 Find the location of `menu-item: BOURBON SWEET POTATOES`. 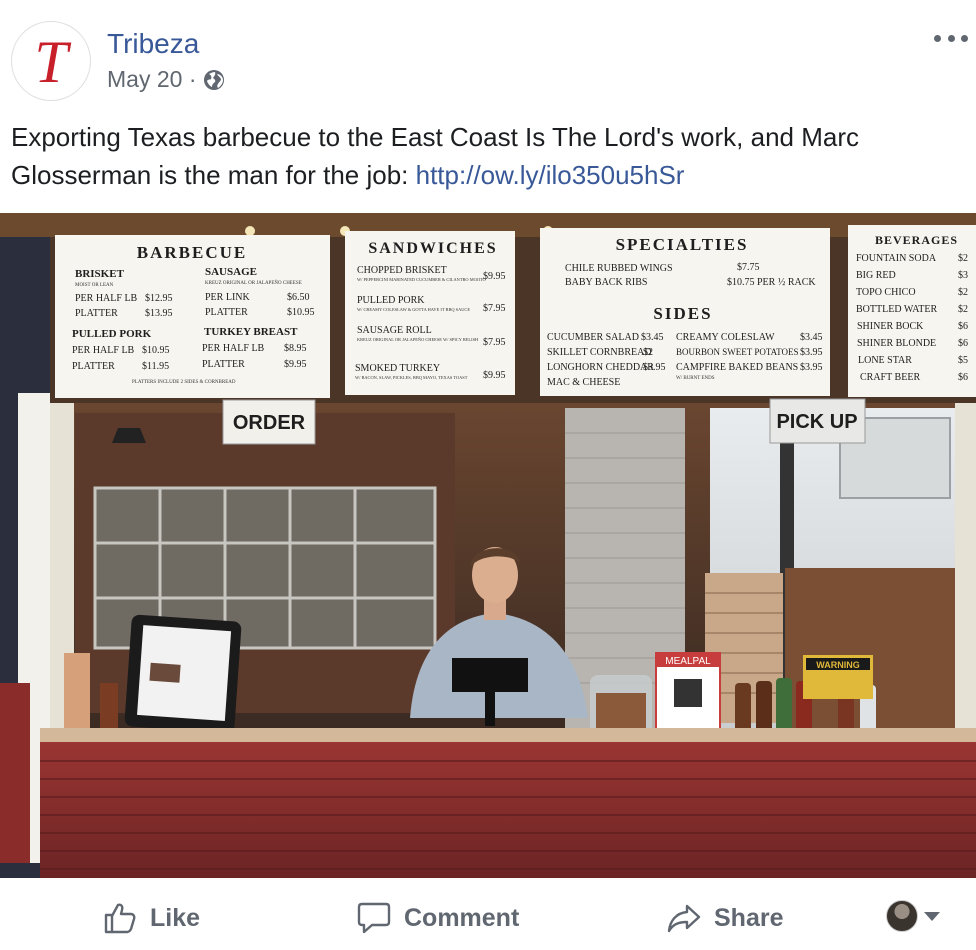

menu-item: BOURBON SWEET POTATOES is located at coordinates (737, 352).